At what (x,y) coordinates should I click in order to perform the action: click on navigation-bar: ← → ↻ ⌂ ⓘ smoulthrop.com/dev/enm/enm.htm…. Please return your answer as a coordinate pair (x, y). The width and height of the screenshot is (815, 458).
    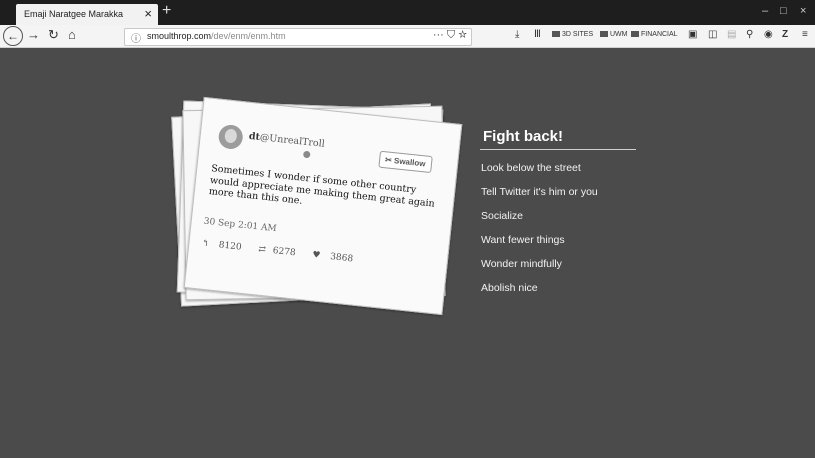
    Looking at the image, I should click on (407, 36).